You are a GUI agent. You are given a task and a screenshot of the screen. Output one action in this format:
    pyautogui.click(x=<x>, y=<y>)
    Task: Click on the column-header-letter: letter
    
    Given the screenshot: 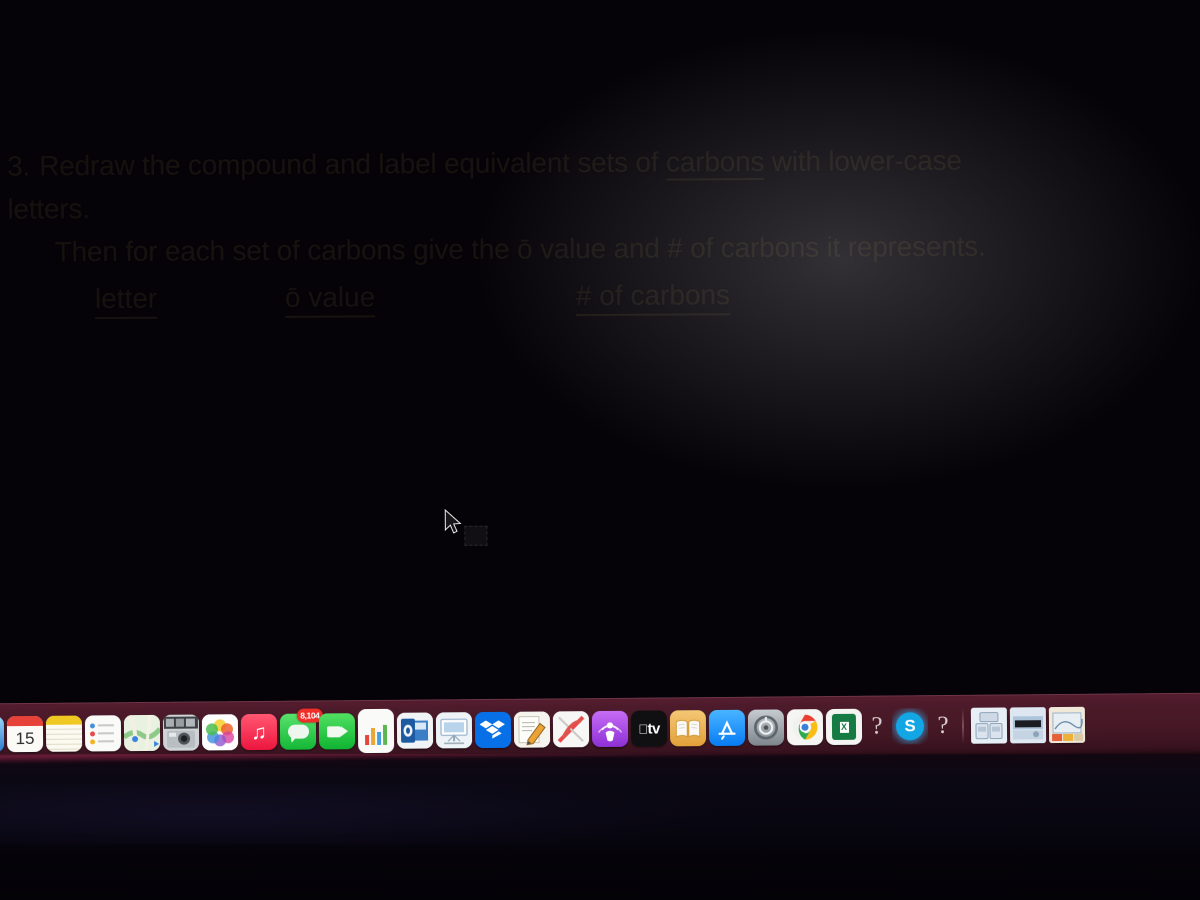 What is the action you would take?
    pyautogui.click(x=126, y=301)
    